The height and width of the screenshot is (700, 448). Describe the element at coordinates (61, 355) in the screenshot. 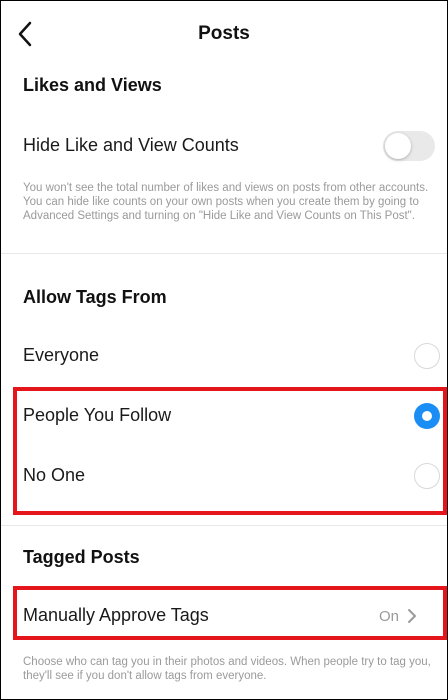

I see `option-label-everyone: Everyone` at that location.